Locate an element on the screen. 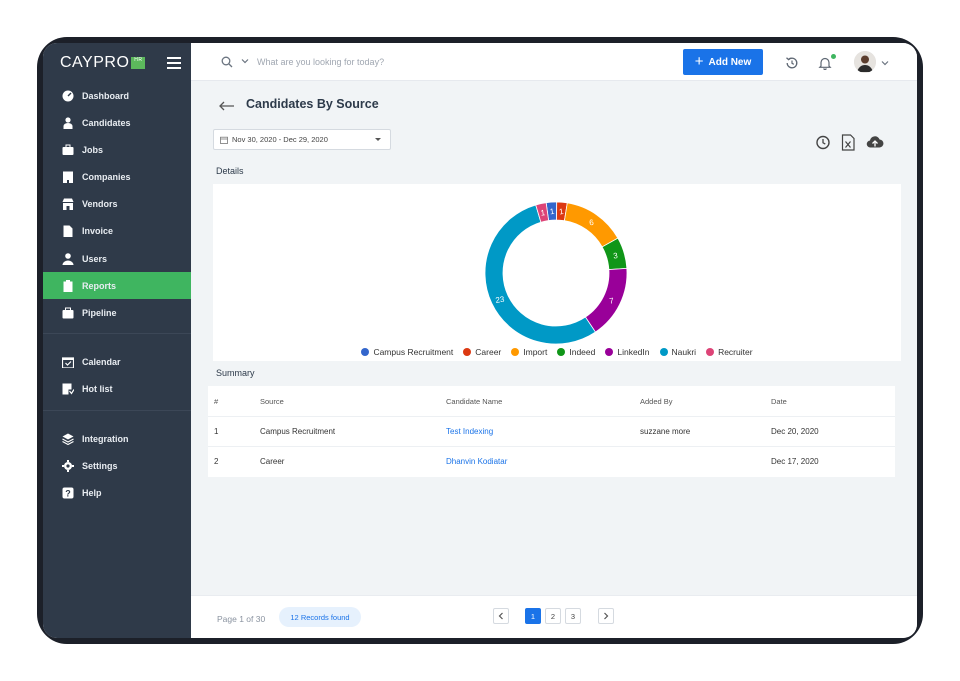  users-icon is located at coordinates (68, 258).